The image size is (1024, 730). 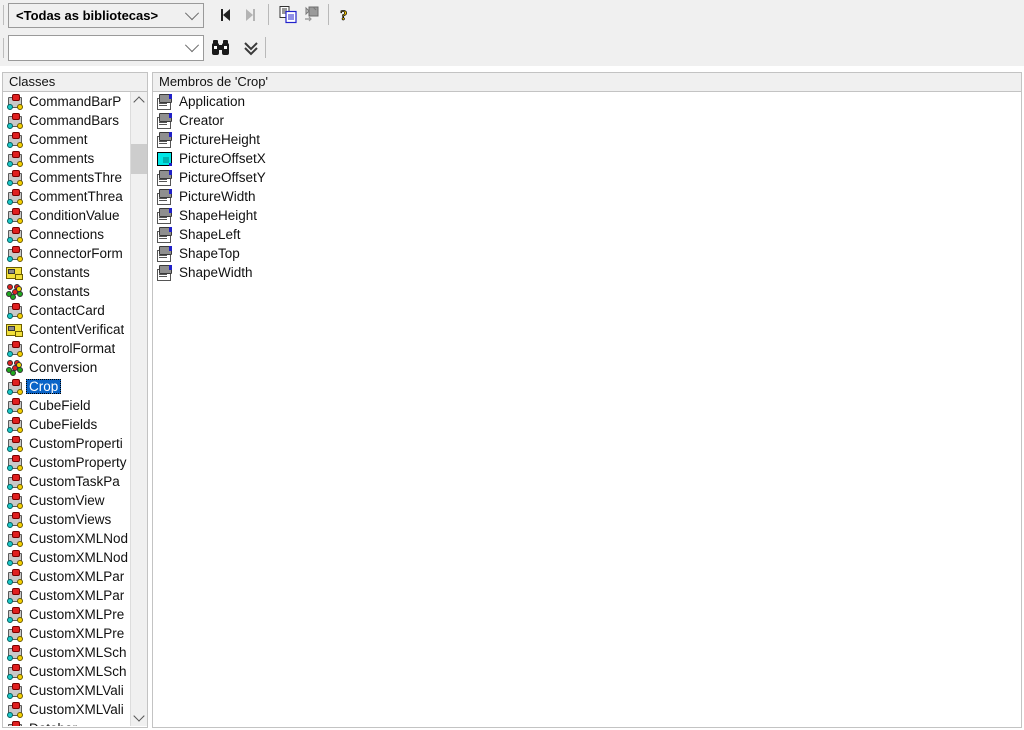 What do you see at coordinates (139, 100) in the screenshot?
I see `scroll-up-button` at bounding box center [139, 100].